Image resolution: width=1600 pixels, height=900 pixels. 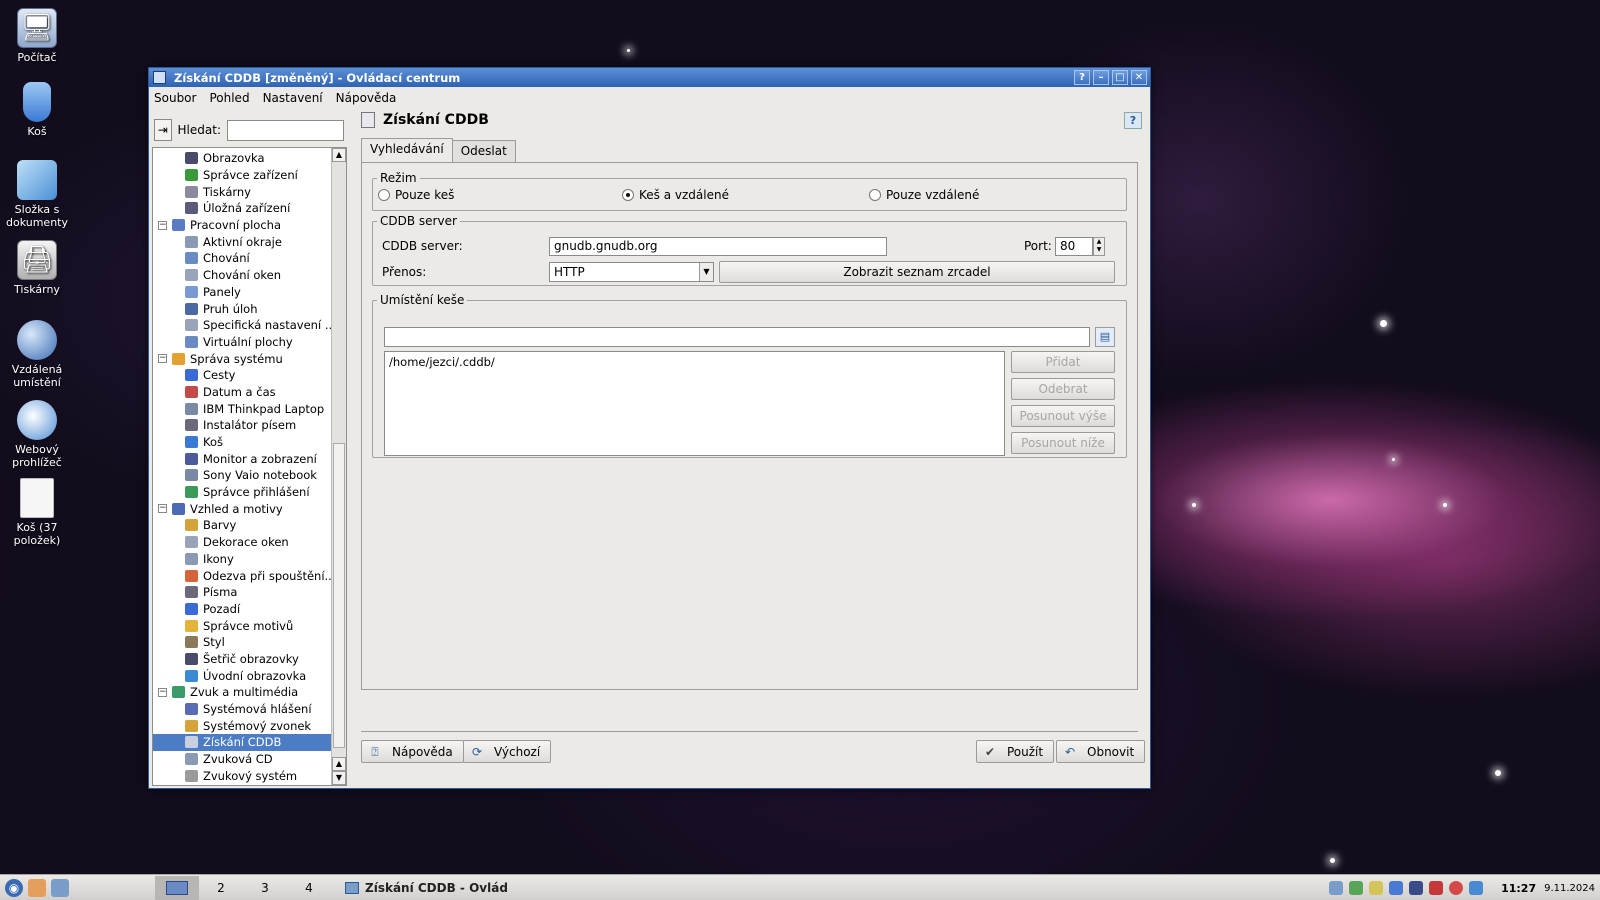 What do you see at coordinates (1105, 337) in the screenshot?
I see `folder-open-icon: ▤` at bounding box center [1105, 337].